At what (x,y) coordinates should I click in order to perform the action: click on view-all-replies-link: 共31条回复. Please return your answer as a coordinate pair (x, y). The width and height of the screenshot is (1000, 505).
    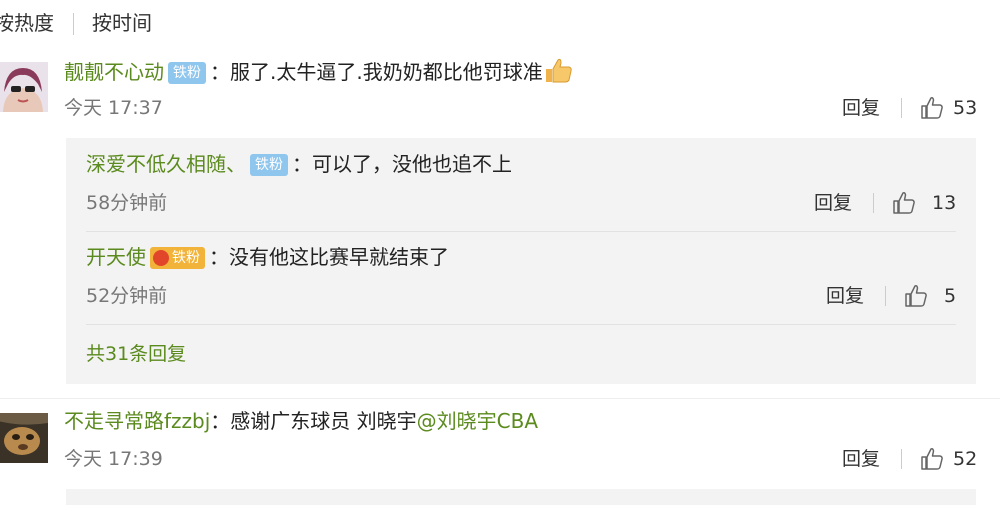
    Looking at the image, I should click on (136, 354).